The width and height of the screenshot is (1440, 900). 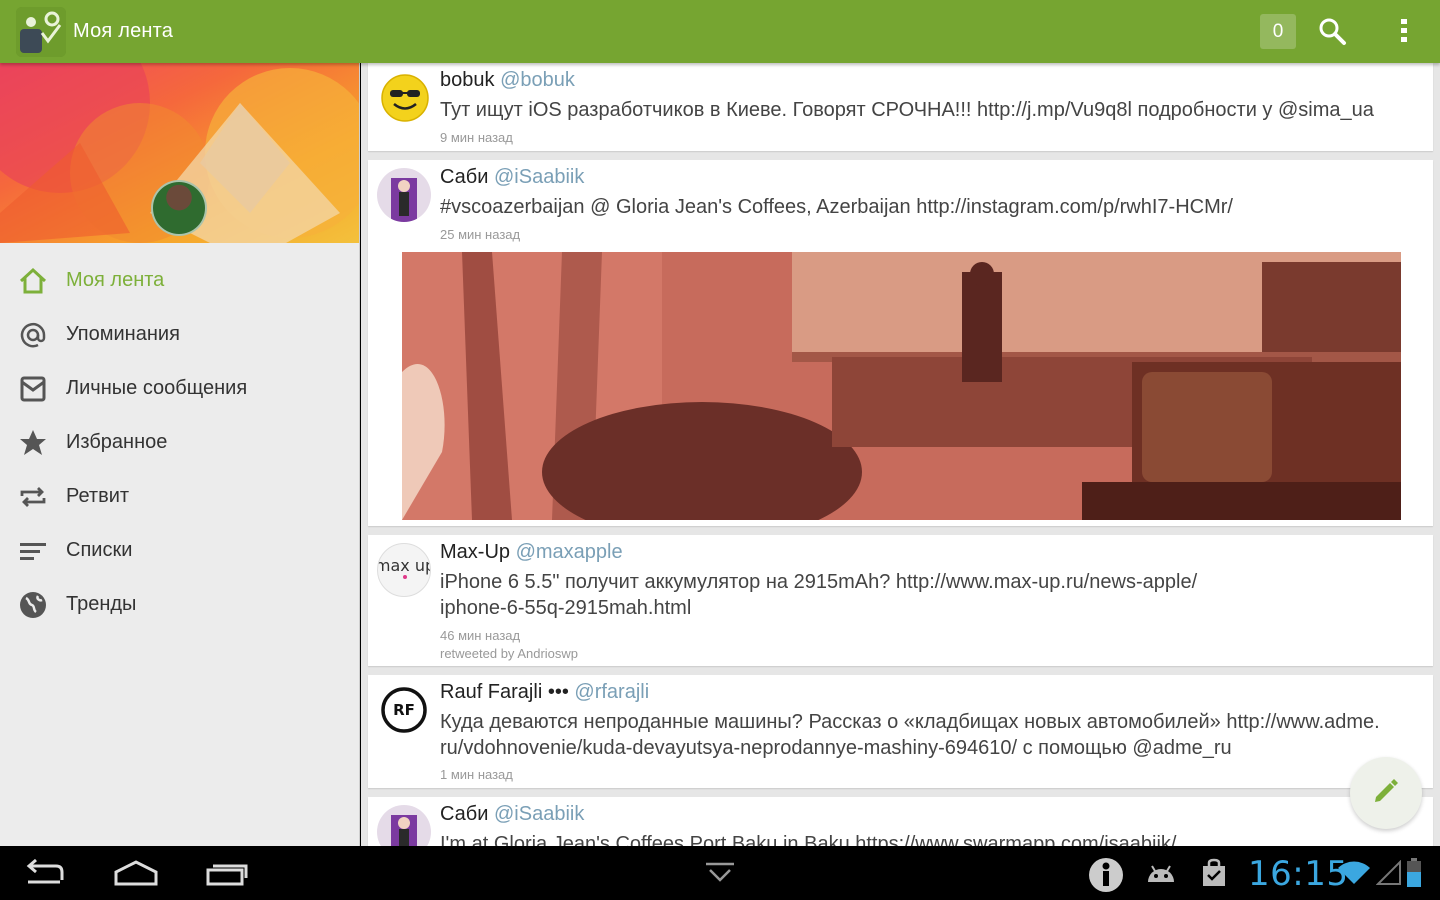 What do you see at coordinates (1414, 875) in the screenshot?
I see `battery-icon` at bounding box center [1414, 875].